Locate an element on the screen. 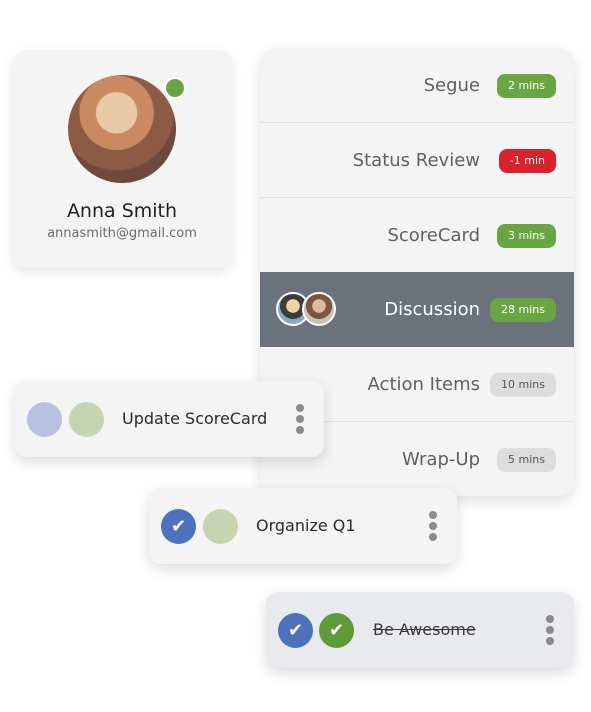 This screenshot has height=712, width=591. agenda-item-status-review: Status Review -1 min is located at coordinates (417, 160).